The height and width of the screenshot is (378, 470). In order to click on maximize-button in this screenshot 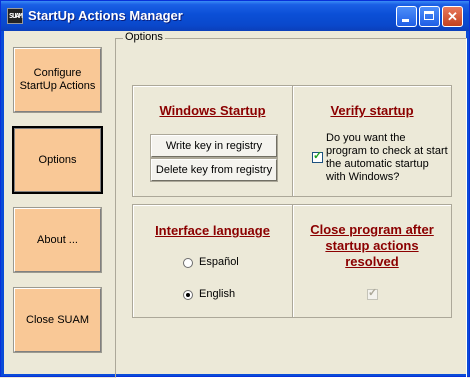, I will do `click(429, 16)`.